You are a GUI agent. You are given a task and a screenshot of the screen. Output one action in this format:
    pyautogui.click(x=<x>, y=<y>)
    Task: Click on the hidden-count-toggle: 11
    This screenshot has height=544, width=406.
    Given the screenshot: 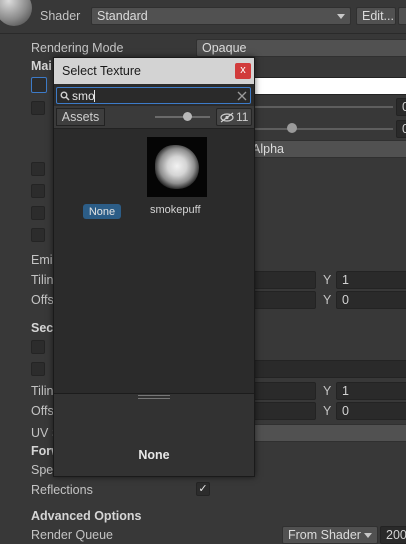 What is the action you would take?
    pyautogui.click(x=234, y=117)
    